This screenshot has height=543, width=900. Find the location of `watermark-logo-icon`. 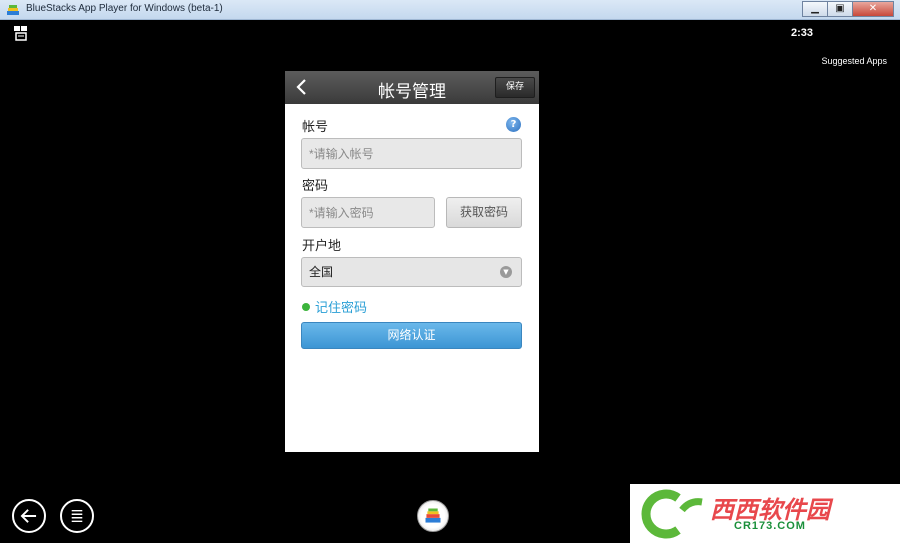

watermark-logo-icon is located at coordinates (672, 514).